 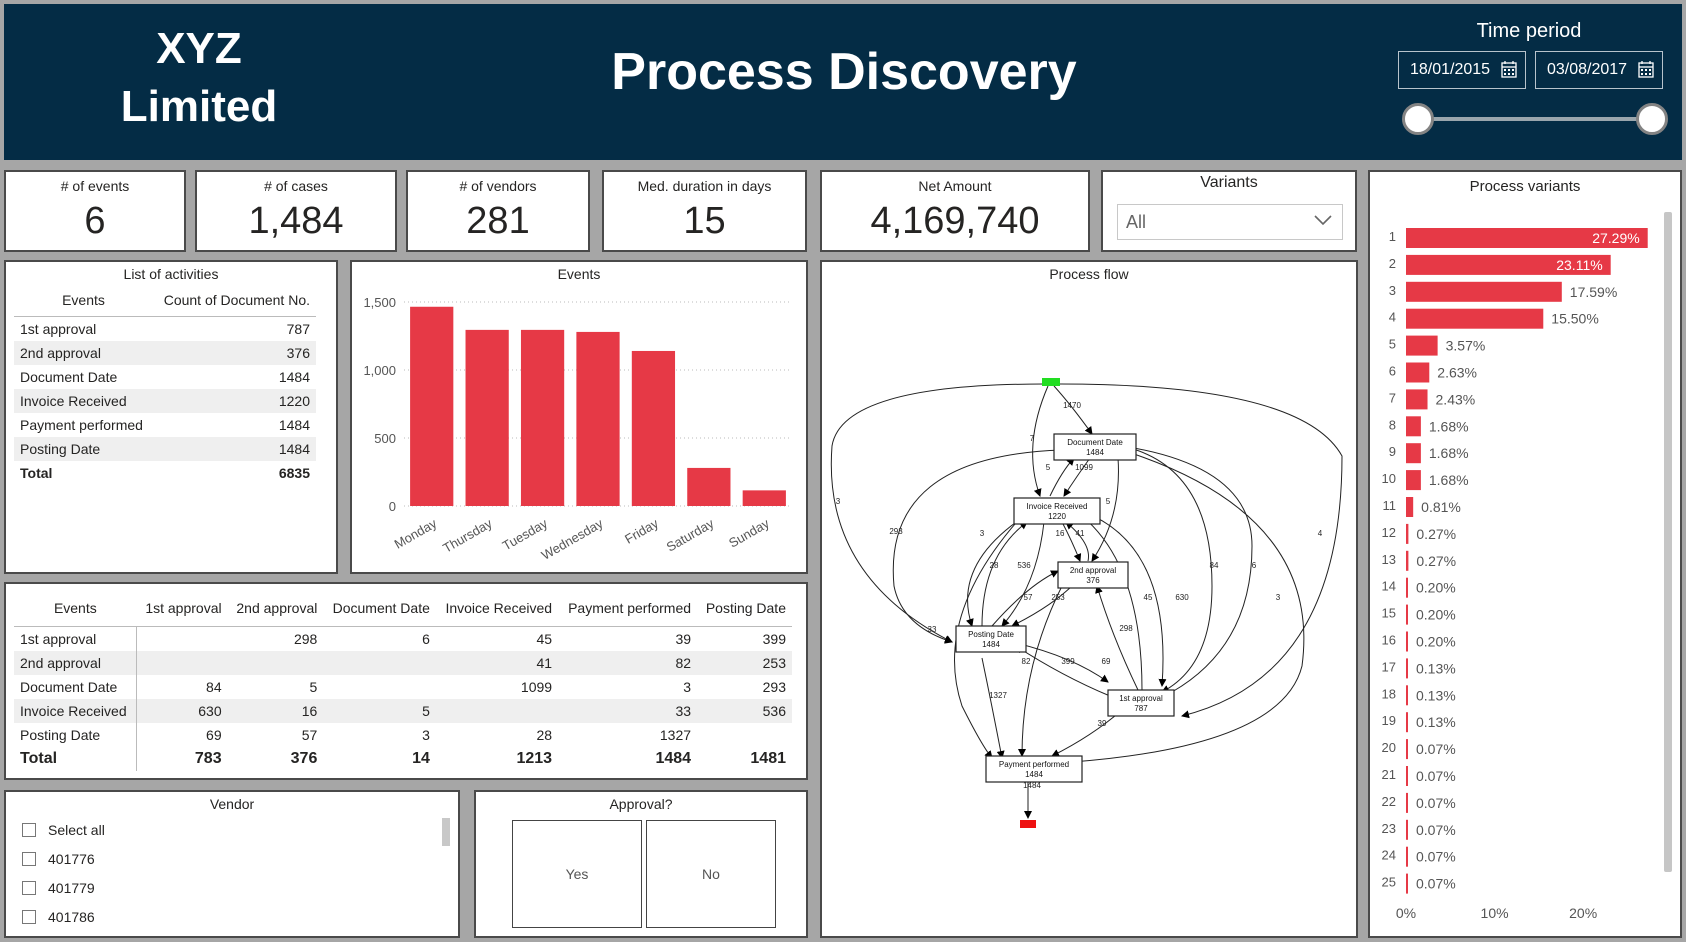 What do you see at coordinates (275, 611) in the screenshot?
I see `matrix-col-header: 2nd approval` at bounding box center [275, 611].